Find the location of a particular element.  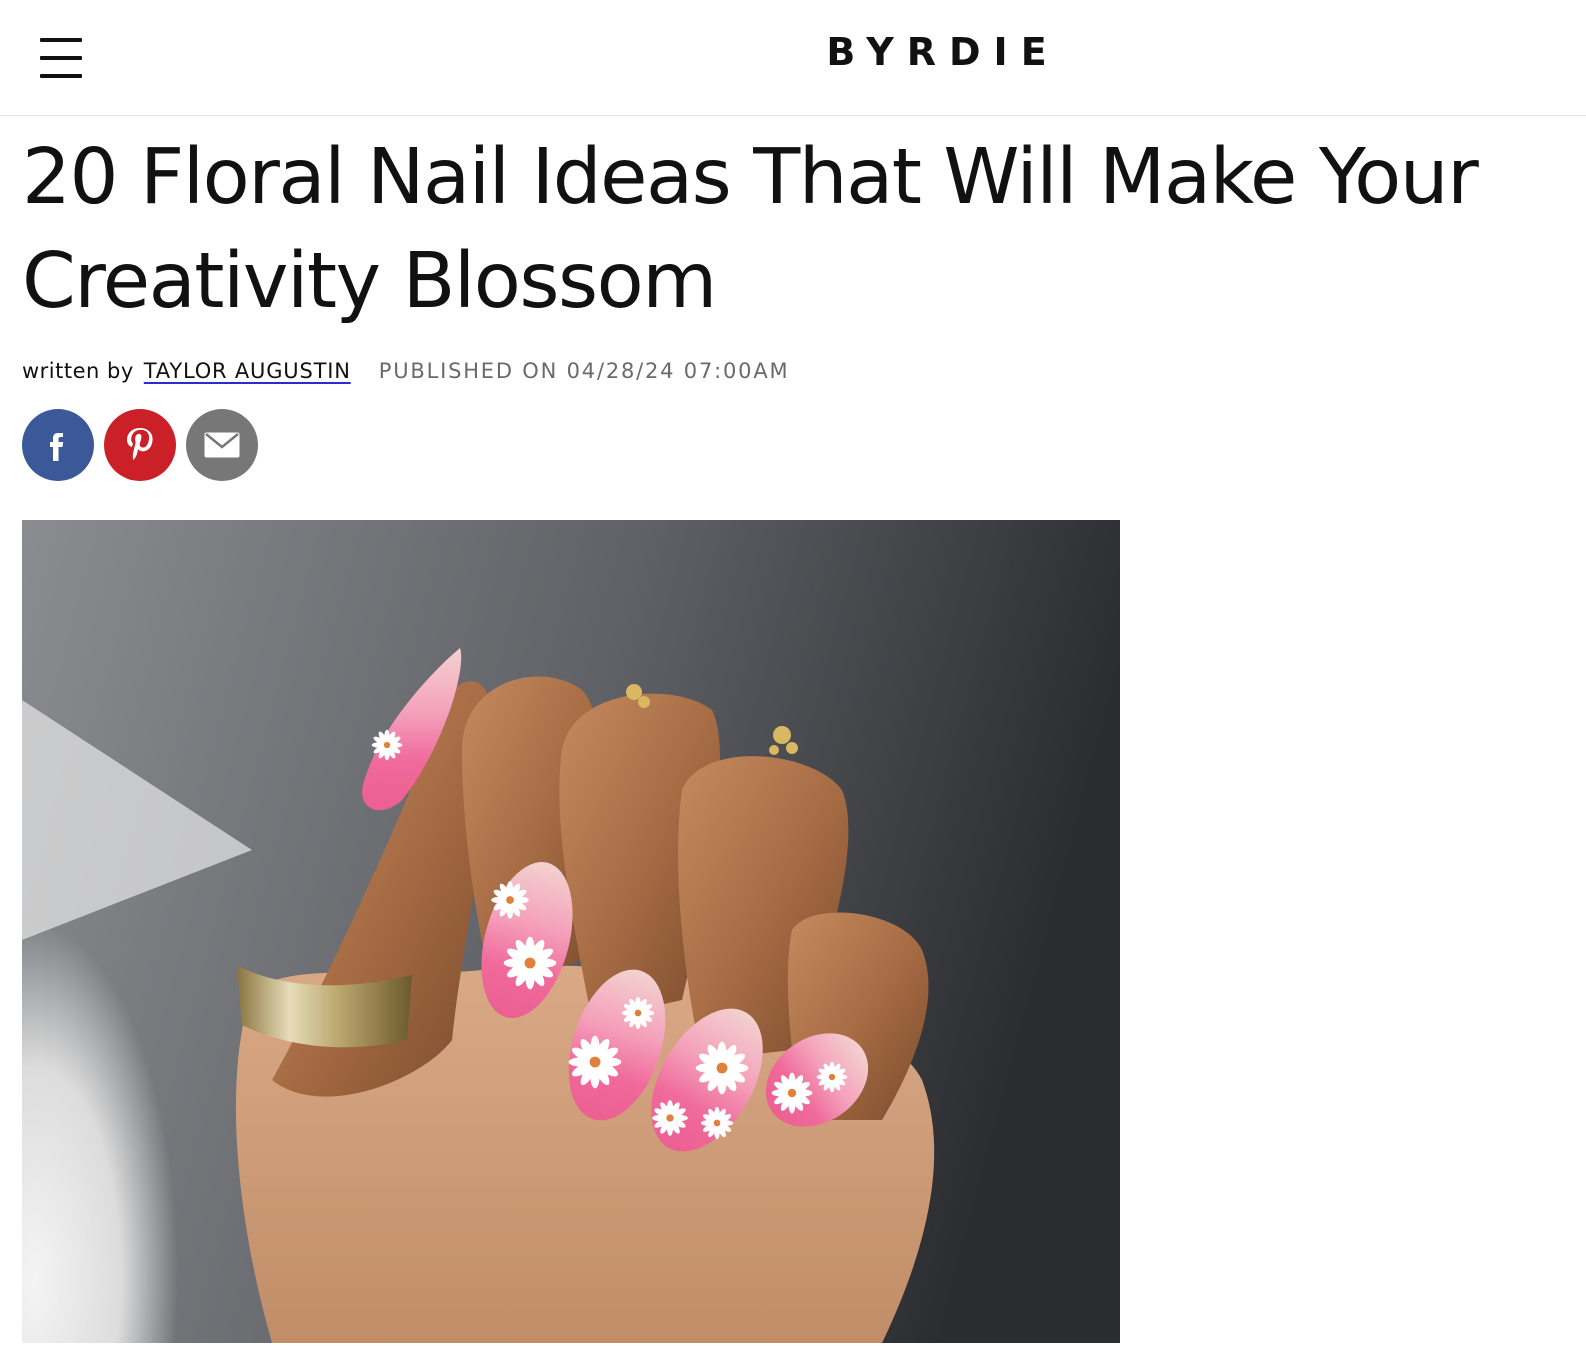

facebook-share-button is located at coordinates (58, 445).